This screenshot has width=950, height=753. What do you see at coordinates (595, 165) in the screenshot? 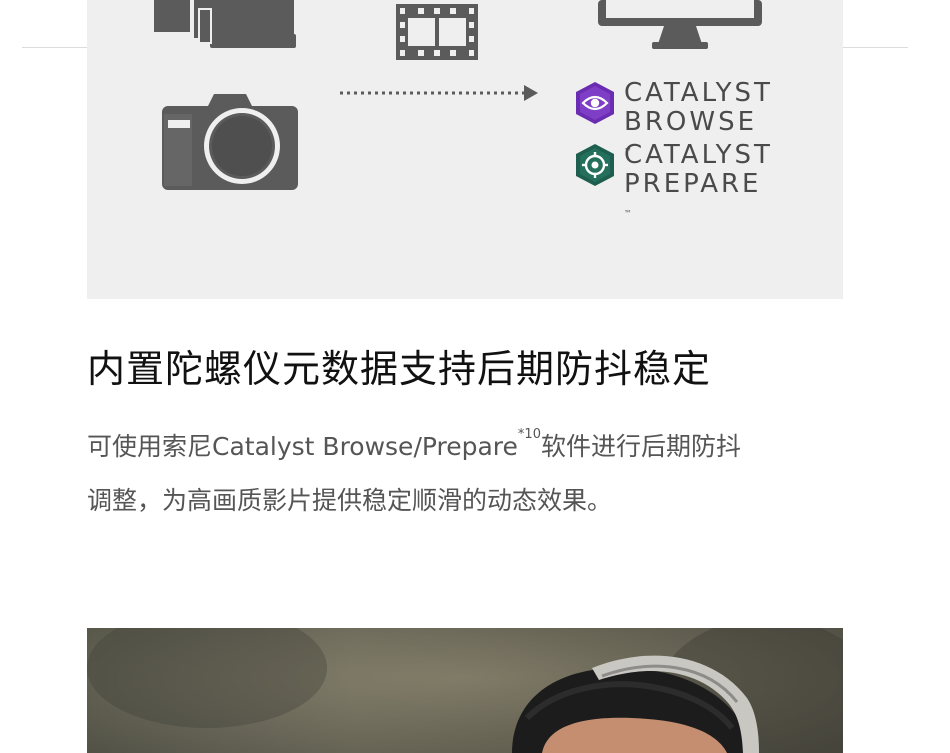
I see `catalyst-prepare-gear-icon` at bounding box center [595, 165].